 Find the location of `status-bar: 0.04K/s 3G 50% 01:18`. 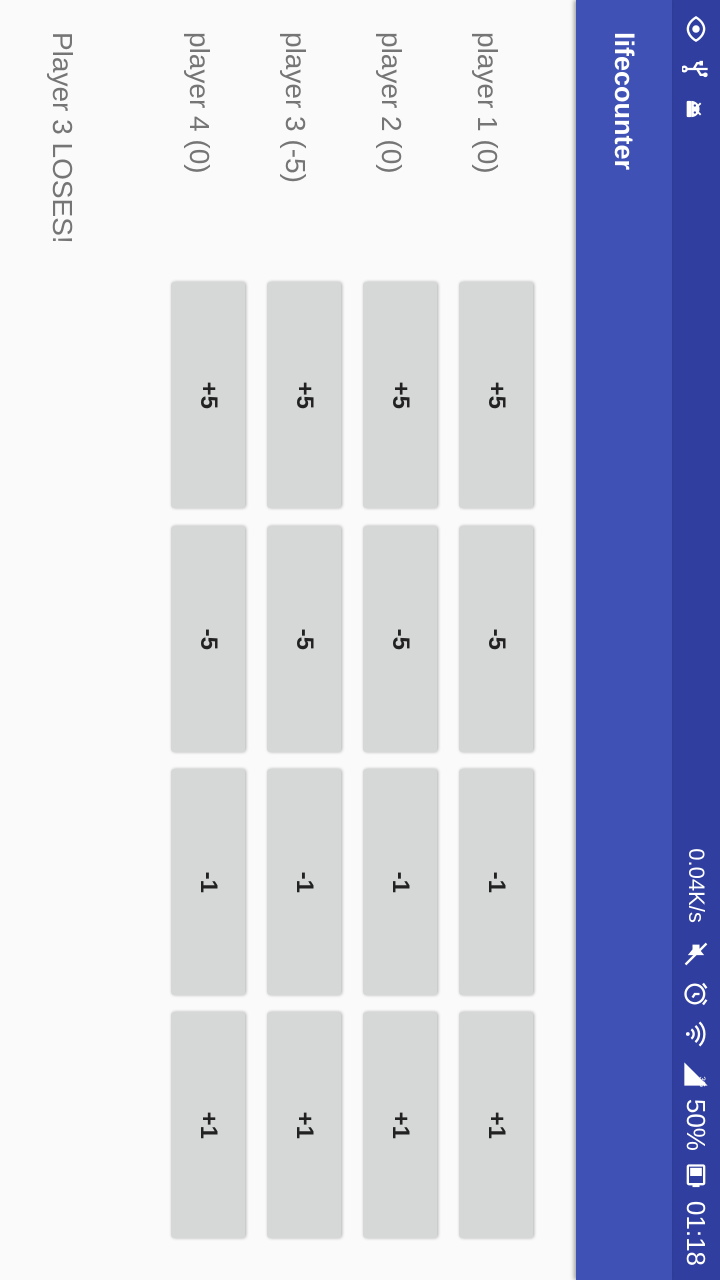

status-bar: 0.04K/s 3G 50% 01:18 is located at coordinates (696, 640).